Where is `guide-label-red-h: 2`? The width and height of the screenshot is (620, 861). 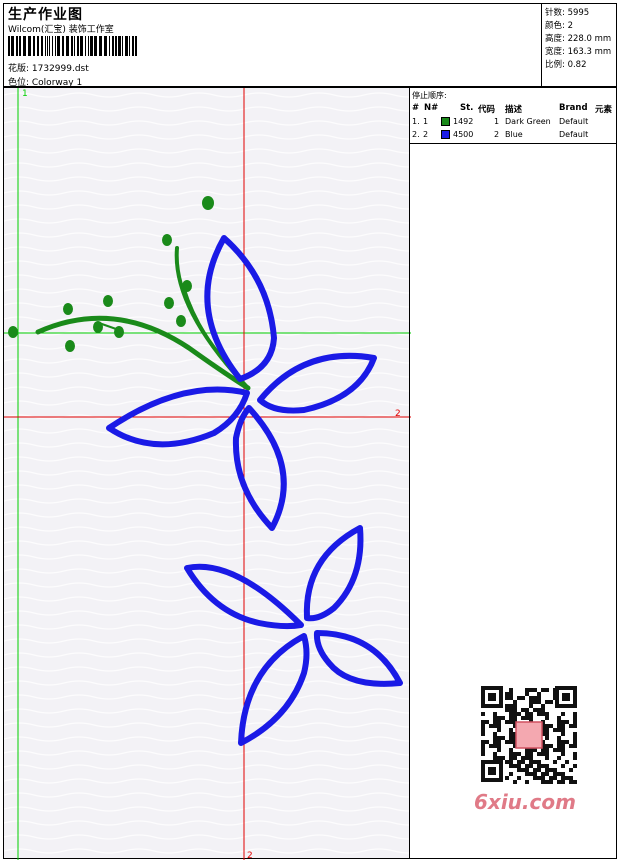
guide-label-red-h: 2 is located at coordinates (398, 414).